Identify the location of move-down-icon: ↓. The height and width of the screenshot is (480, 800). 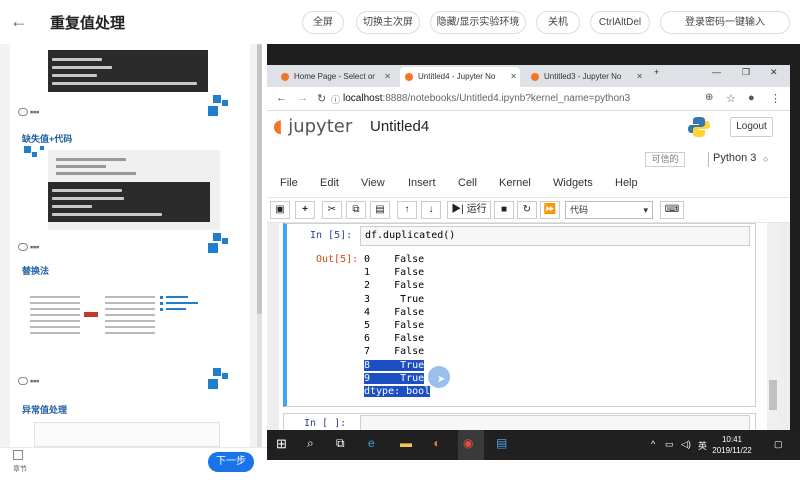
(431, 210).